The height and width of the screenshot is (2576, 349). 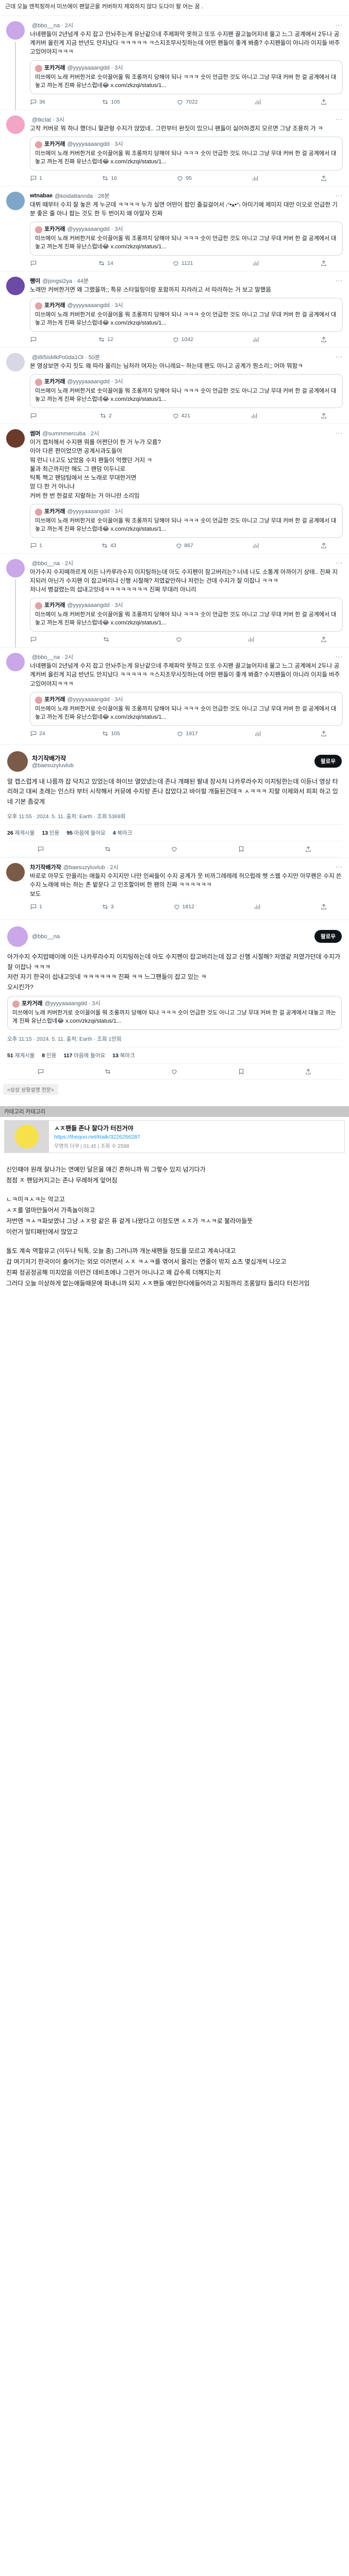 I want to click on link-title: ㅅㅈ팬들 존나 찰다가 터진거야, so click(x=196, y=1128).